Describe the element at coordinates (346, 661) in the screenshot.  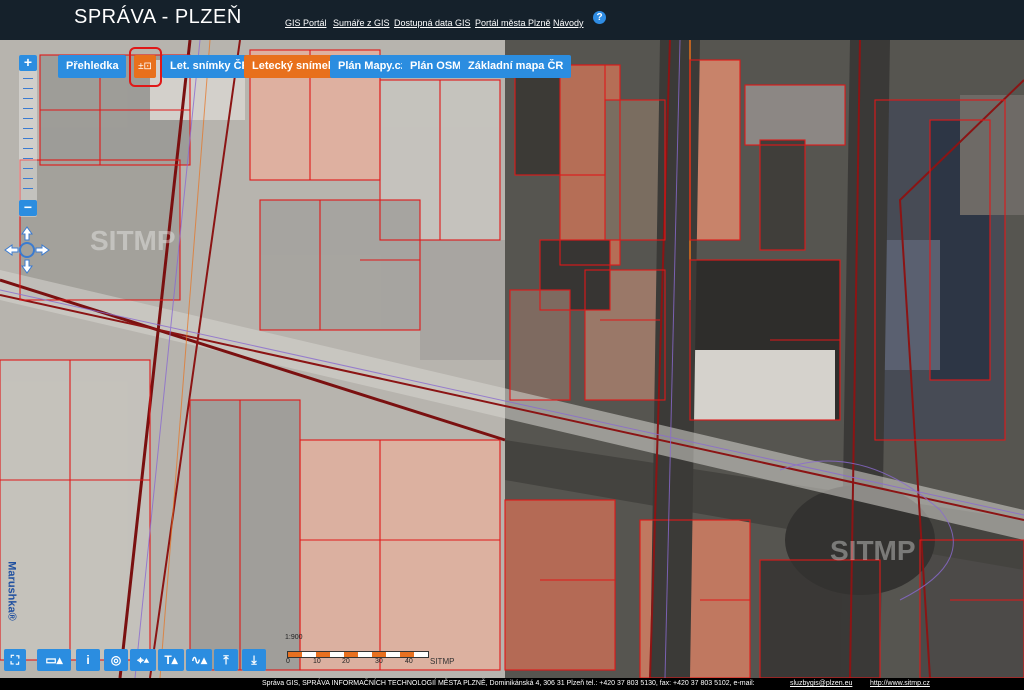
I see `scale-tick: 20` at that location.